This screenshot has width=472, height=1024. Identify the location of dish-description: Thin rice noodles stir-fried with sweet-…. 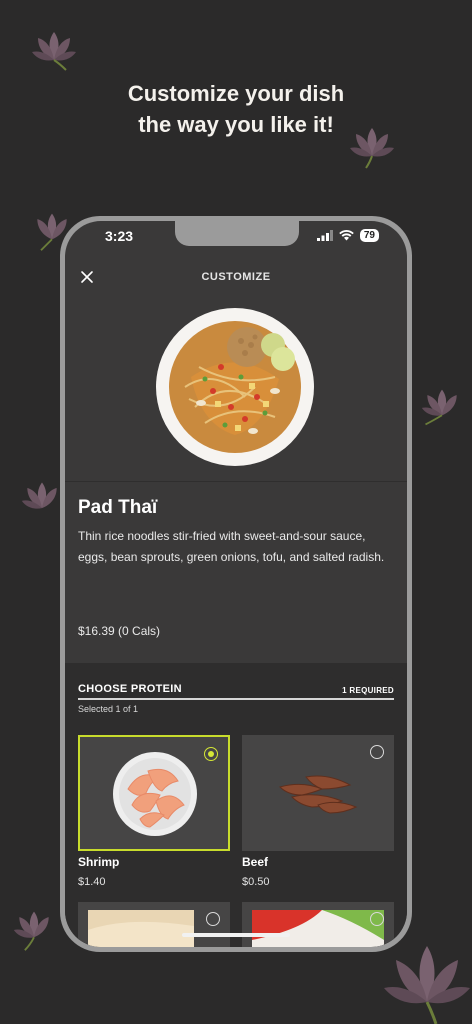
(231, 546).